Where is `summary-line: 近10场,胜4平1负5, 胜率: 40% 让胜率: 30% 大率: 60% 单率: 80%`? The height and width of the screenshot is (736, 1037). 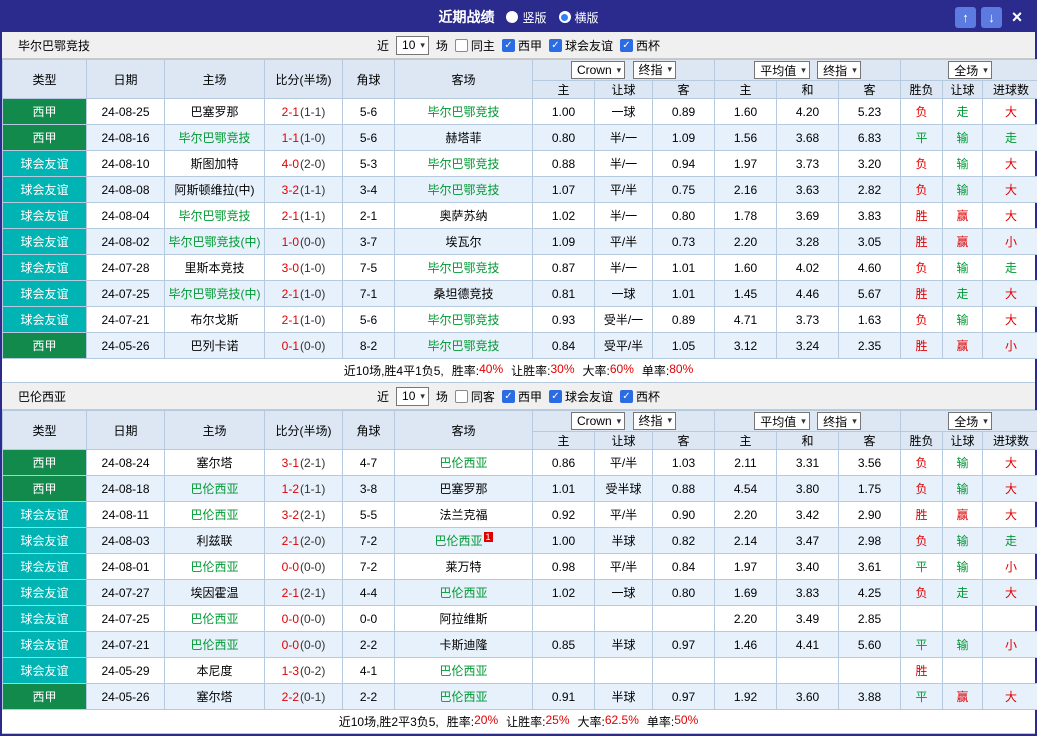
summary-line: 近10场,胜4平1负5, 胜率: 40% 让胜率: 30% 大率: 60% 单率: 80% is located at coordinates (518, 371).